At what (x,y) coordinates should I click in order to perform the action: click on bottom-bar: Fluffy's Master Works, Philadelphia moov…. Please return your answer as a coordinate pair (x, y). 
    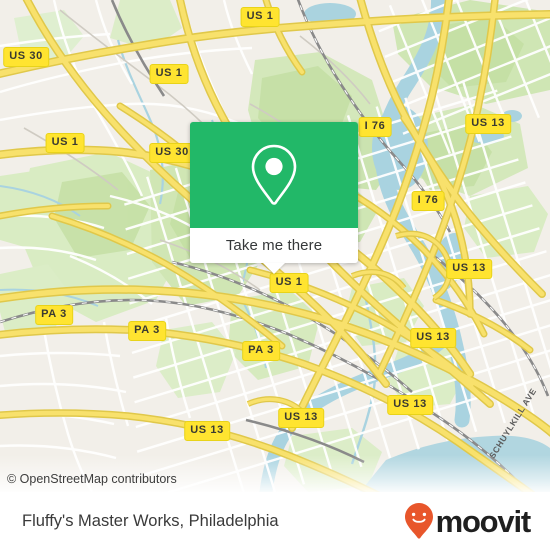
    Looking at the image, I should click on (275, 521).